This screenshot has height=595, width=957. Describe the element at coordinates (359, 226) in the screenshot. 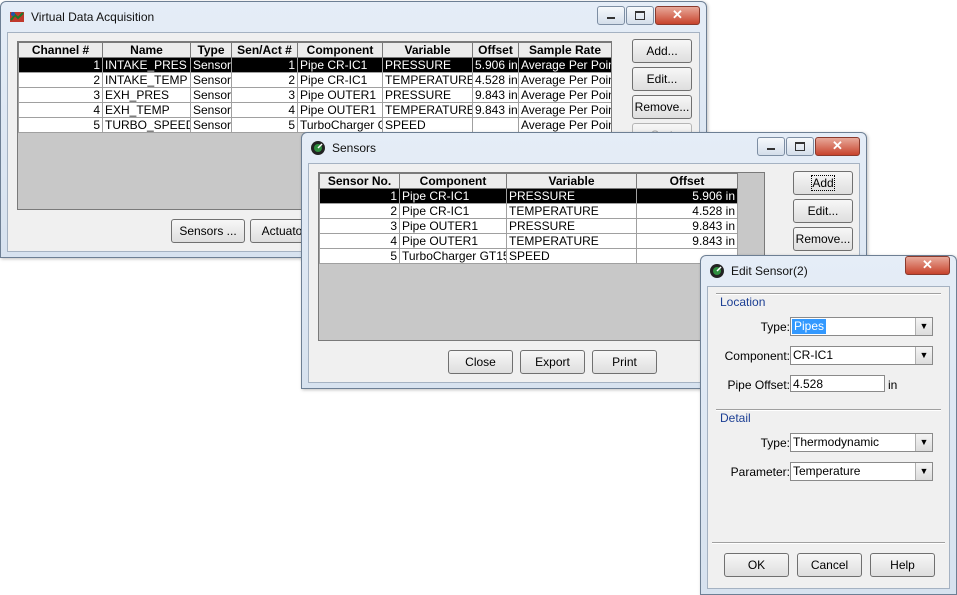

I see `cell: 3` at that location.